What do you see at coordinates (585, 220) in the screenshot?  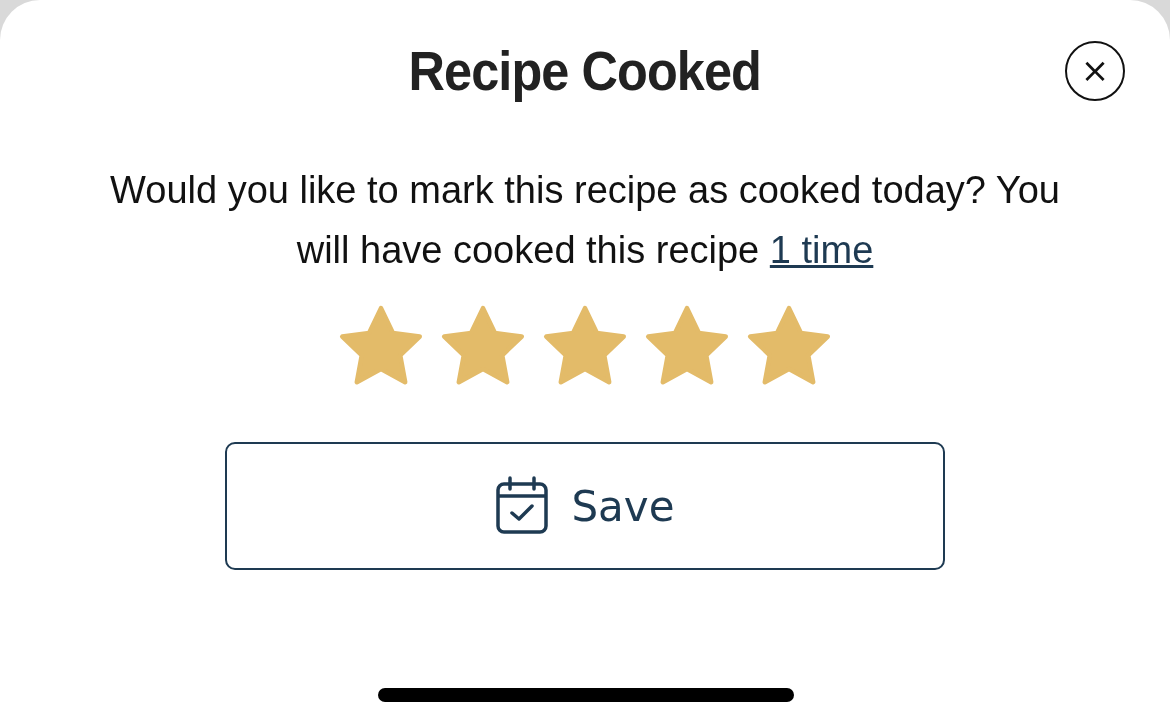 I see `message-text: Would you like to mark this recipe as cooked today? You will have cooked this recipe 1 time` at bounding box center [585, 220].